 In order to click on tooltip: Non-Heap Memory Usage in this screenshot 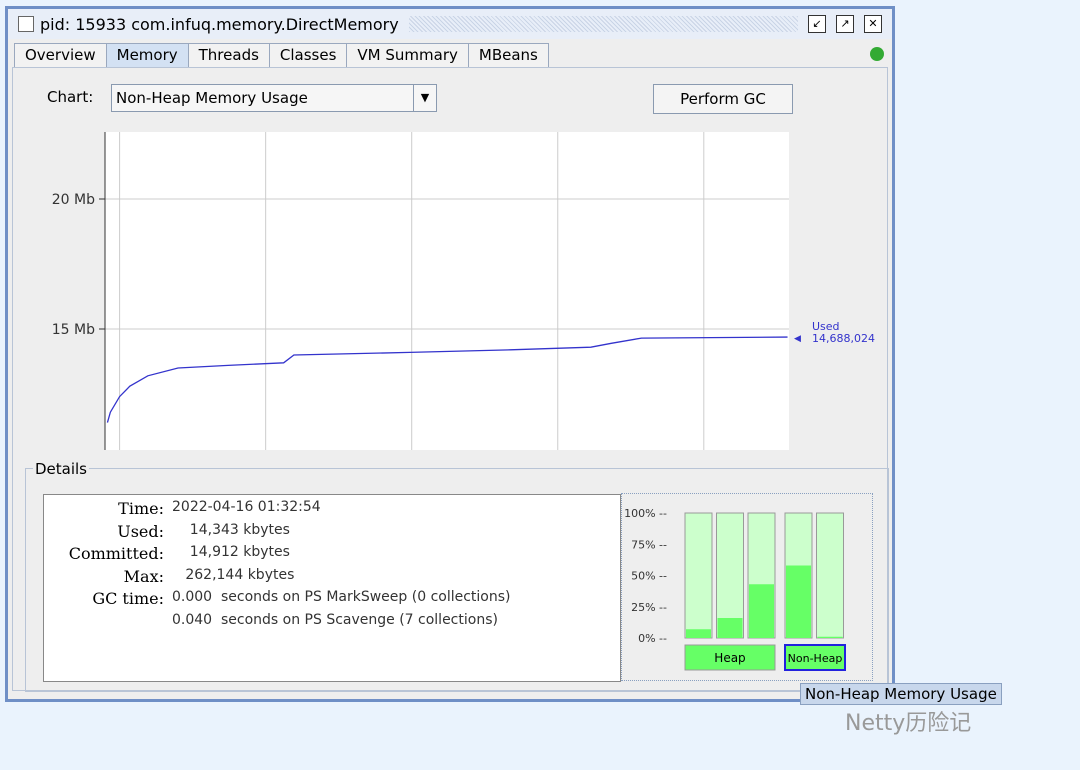, I will do `click(901, 694)`.